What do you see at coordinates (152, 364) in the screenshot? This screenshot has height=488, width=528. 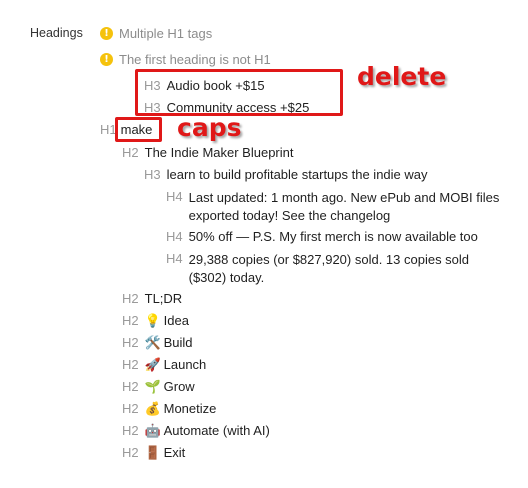 I see `rocket-icon: 🚀` at bounding box center [152, 364].